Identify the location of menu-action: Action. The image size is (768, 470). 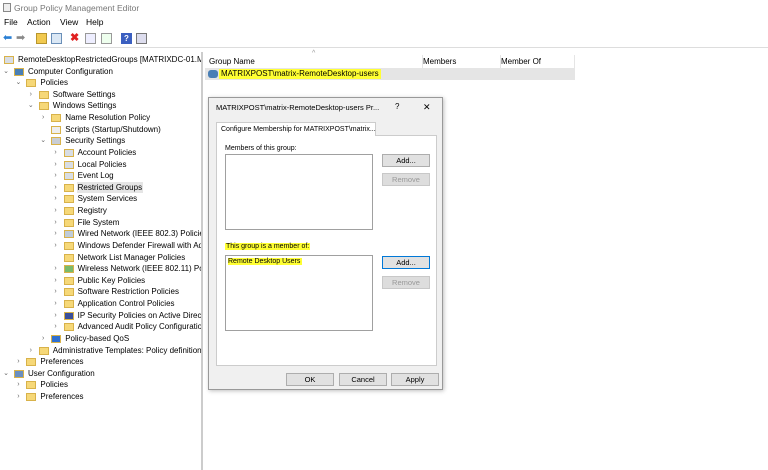
(39, 22).